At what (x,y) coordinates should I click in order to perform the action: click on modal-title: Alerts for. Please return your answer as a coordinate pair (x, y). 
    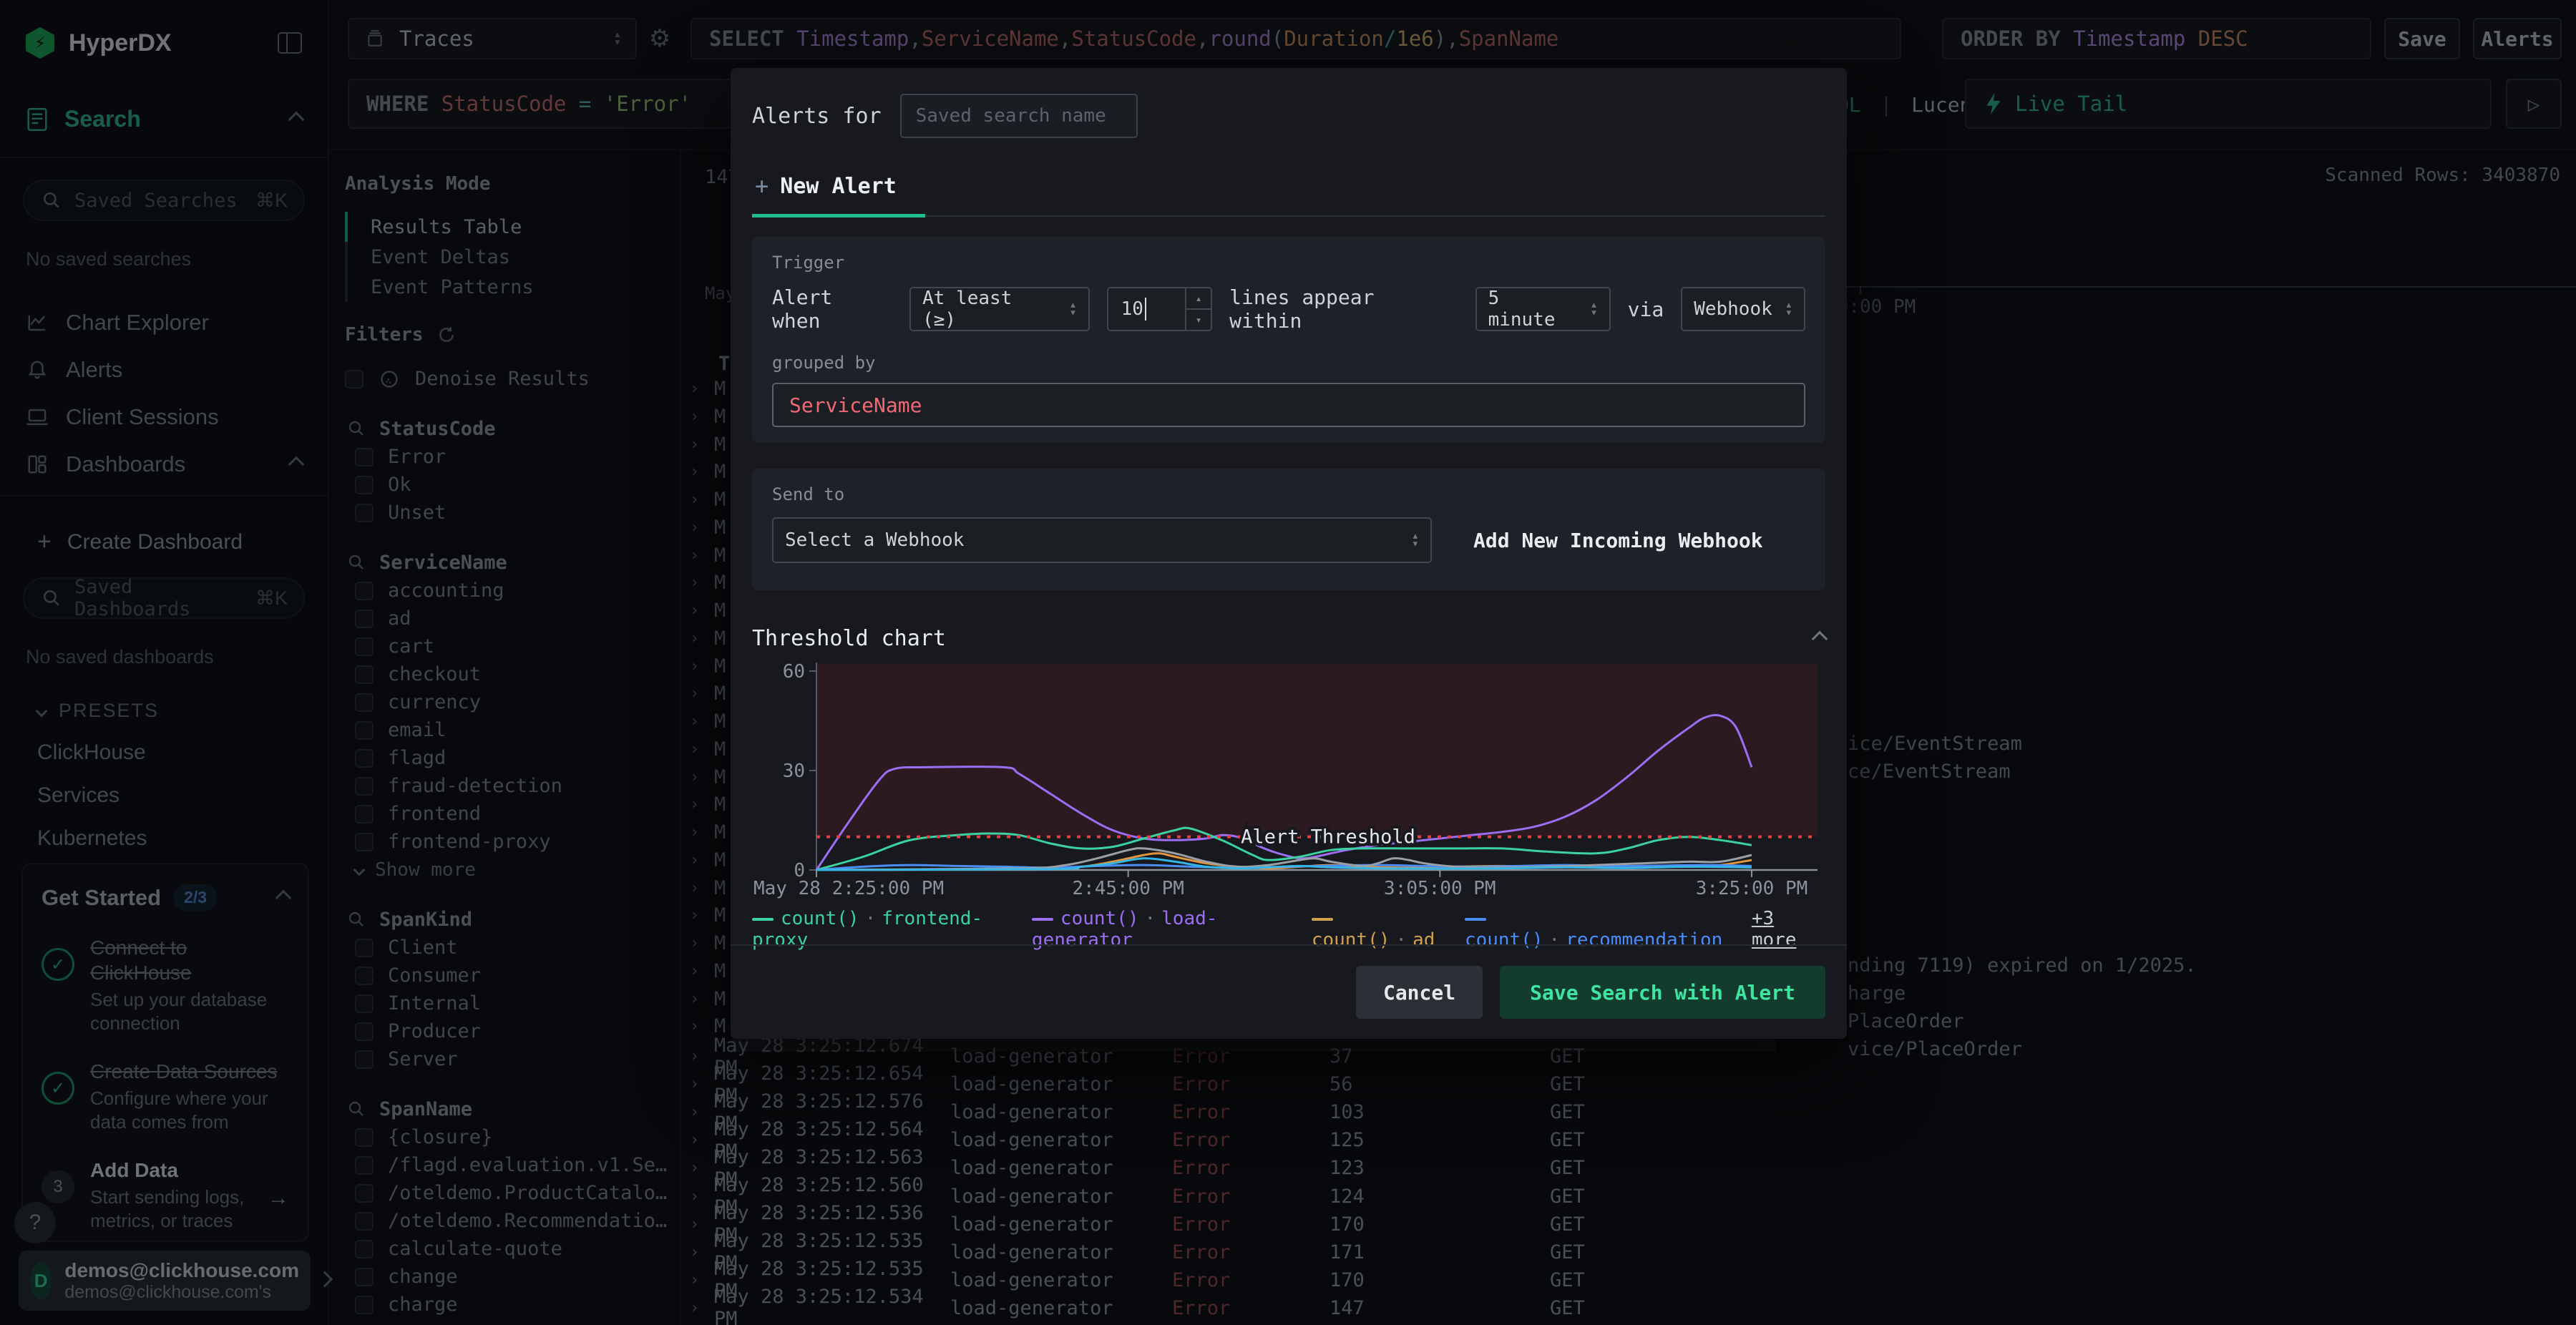
    Looking at the image, I should click on (817, 116).